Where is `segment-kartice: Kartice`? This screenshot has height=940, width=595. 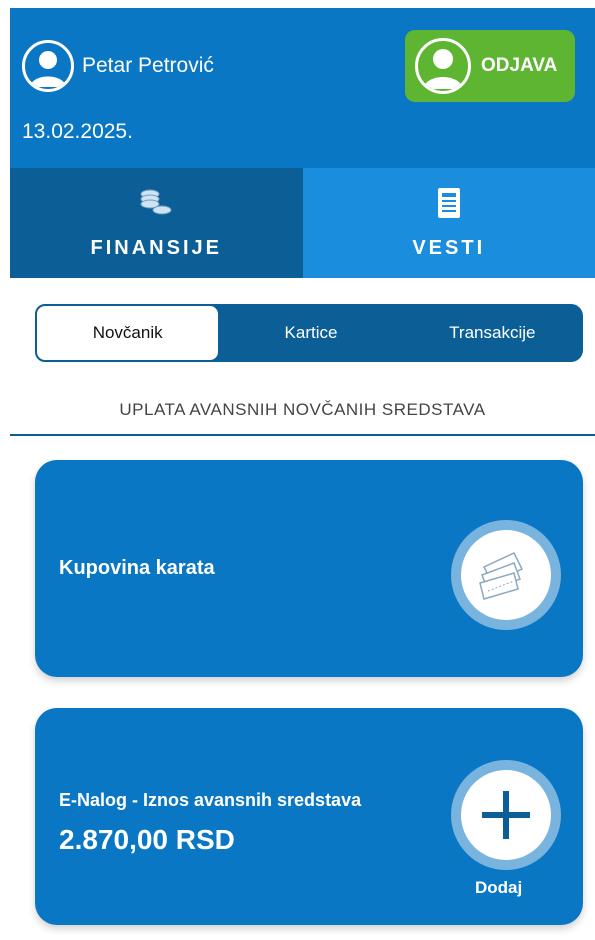 segment-kartice: Kartice is located at coordinates (310, 333).